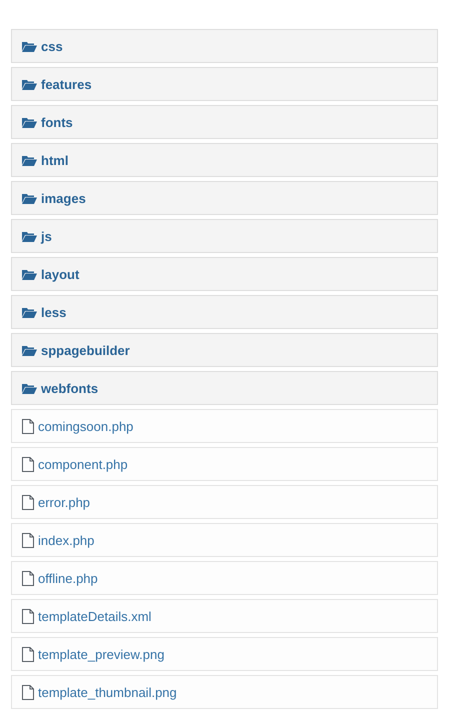  Describe the element at coordinates (224, 312) in the screenshot. I see `folder-row: less` at that location.